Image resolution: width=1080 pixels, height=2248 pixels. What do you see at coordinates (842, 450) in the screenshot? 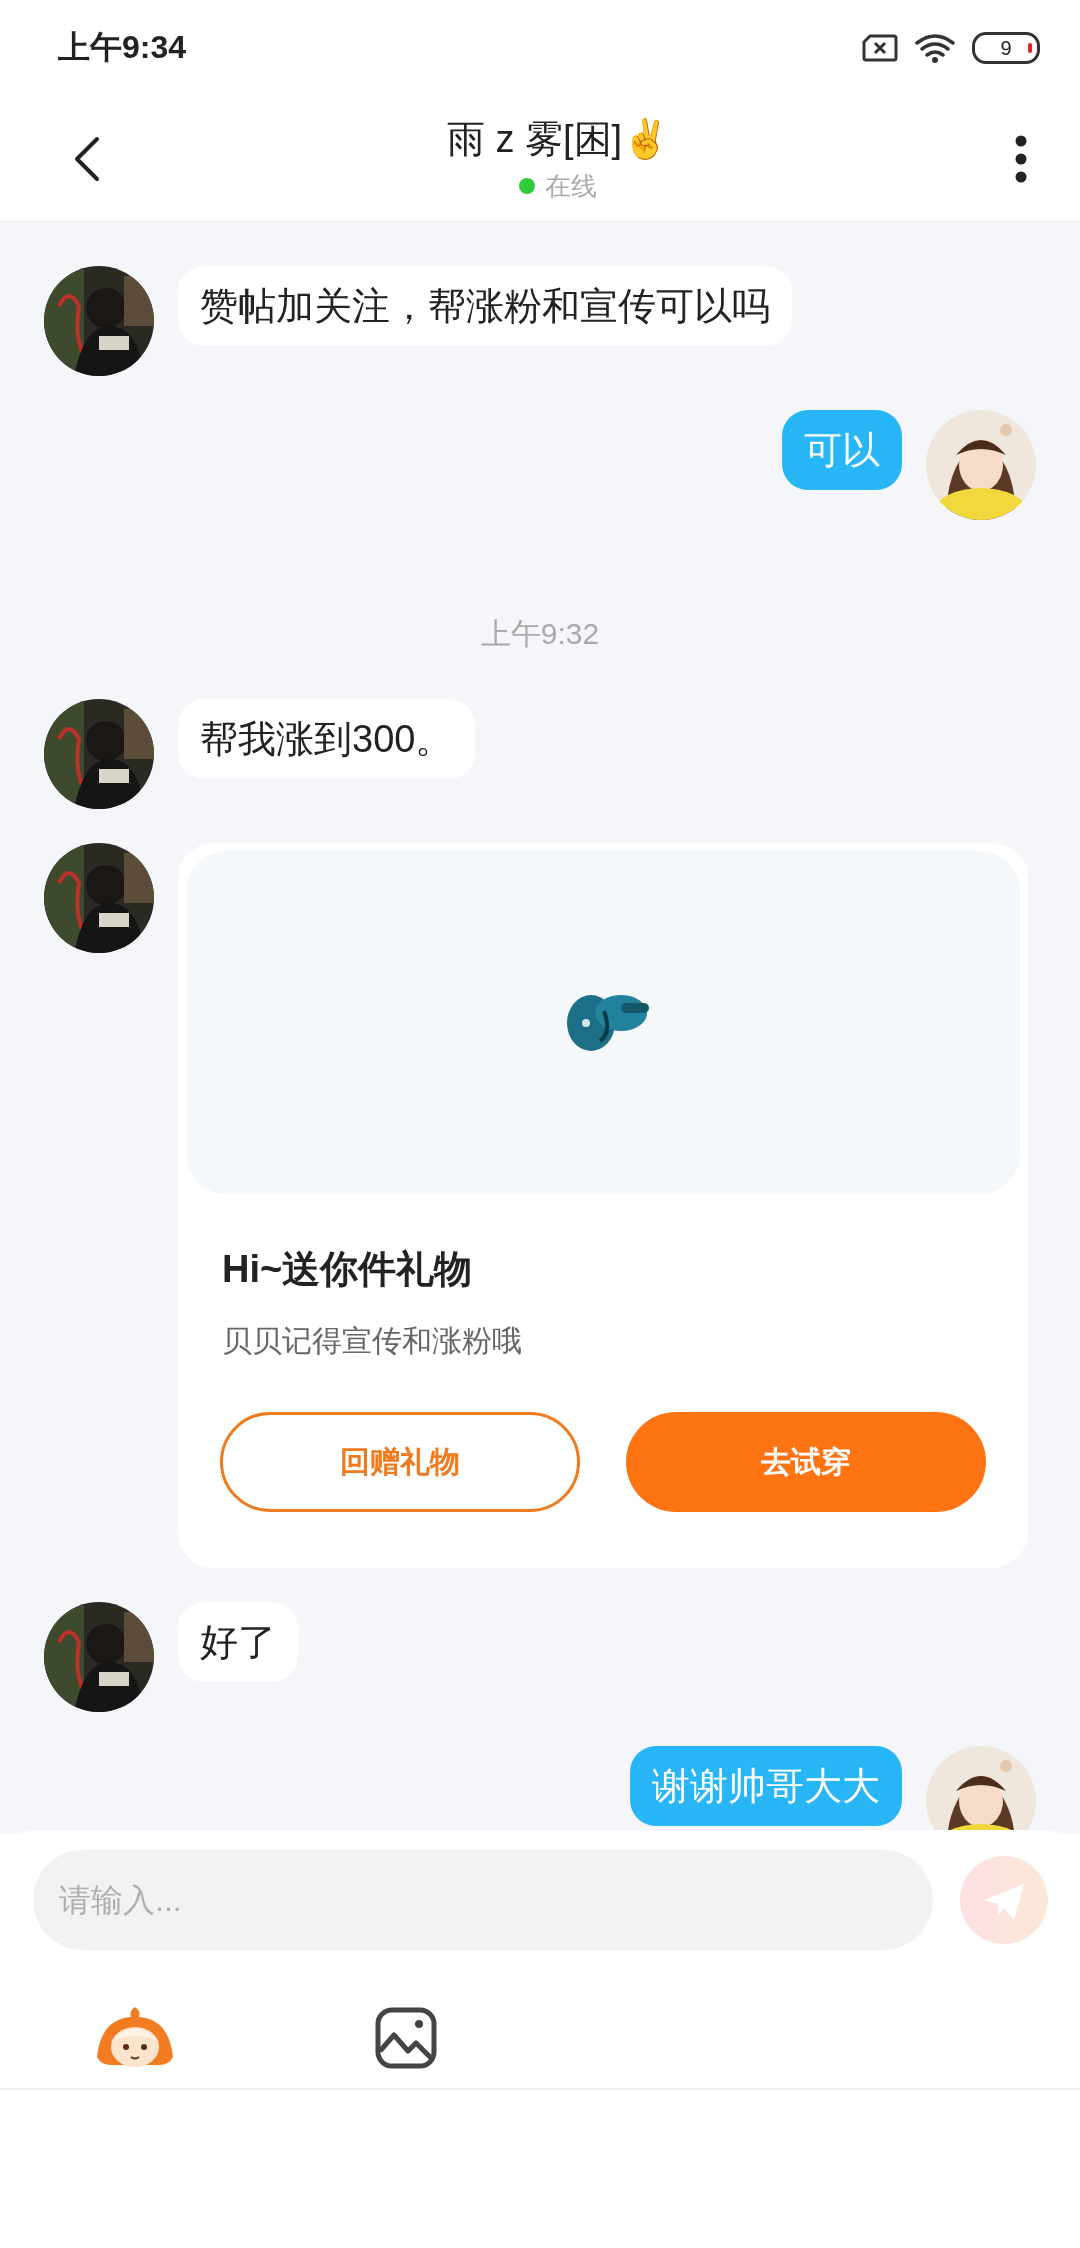
I see `message-bubble: 可以` at bounding box center [842, 450].